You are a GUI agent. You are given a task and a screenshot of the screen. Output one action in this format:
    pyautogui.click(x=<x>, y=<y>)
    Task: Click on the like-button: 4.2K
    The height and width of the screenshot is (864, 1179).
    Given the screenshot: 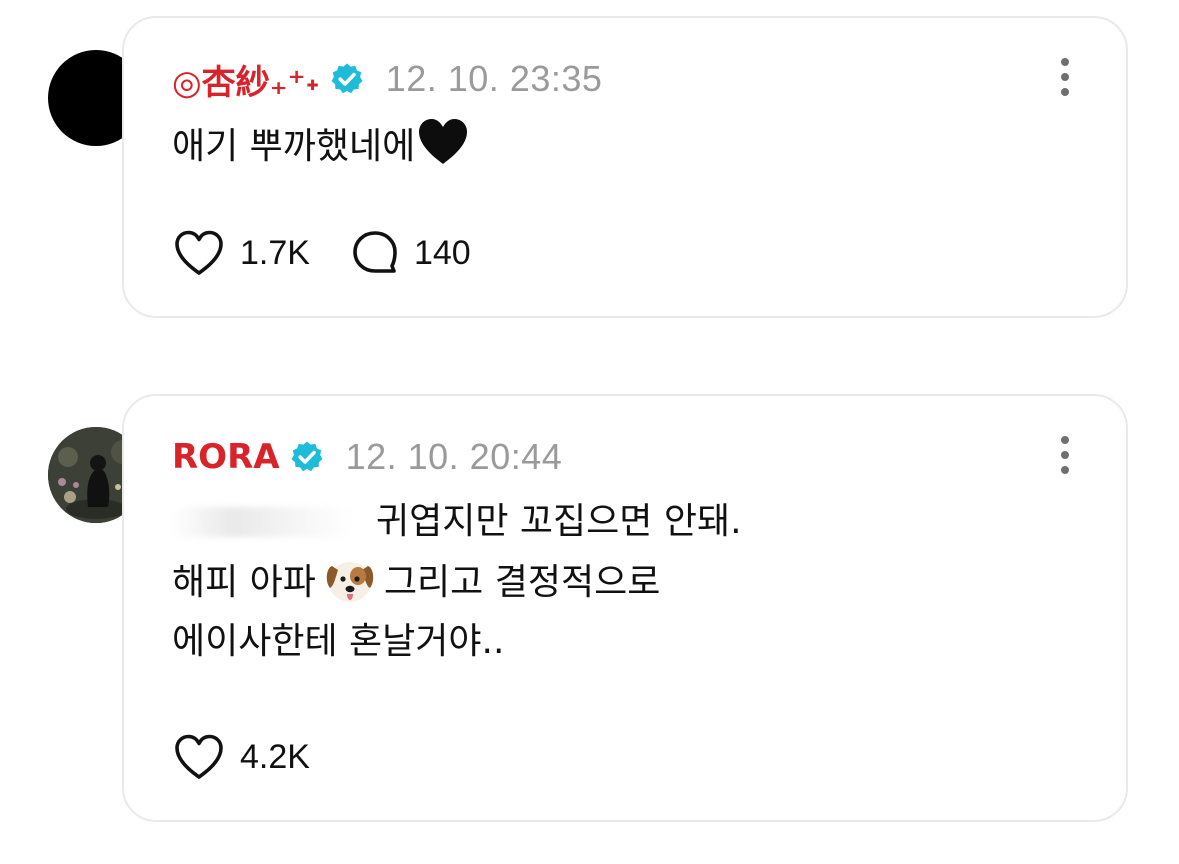 What is the action you would take?
    pyautogui.click(x=241, y=757)
    